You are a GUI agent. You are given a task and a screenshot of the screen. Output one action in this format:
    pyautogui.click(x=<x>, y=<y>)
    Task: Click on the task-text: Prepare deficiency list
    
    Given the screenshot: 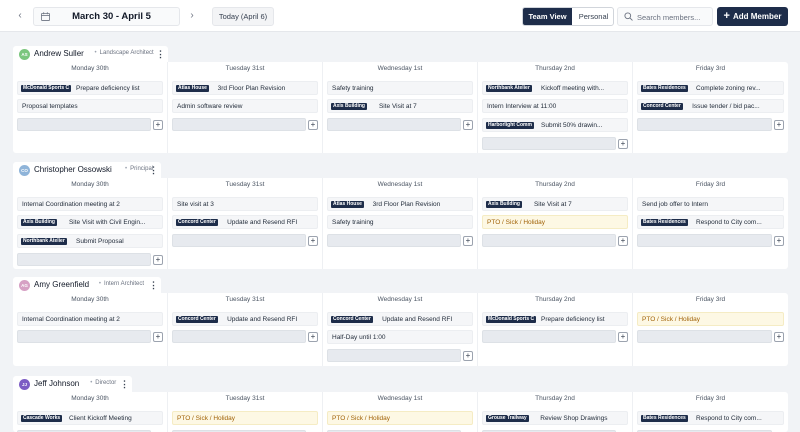 What is the action you would take?
    pyautogui.click(x=108, y=88)
    